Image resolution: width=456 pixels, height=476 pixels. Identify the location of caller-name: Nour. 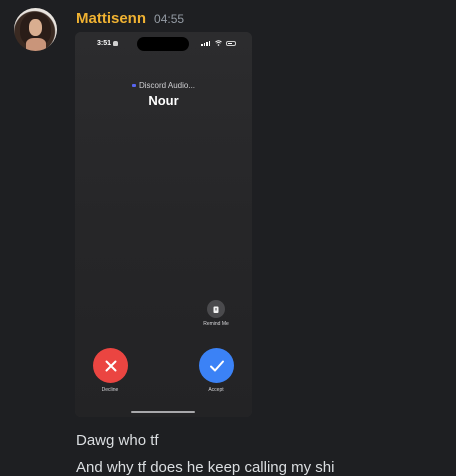
(163, 100).